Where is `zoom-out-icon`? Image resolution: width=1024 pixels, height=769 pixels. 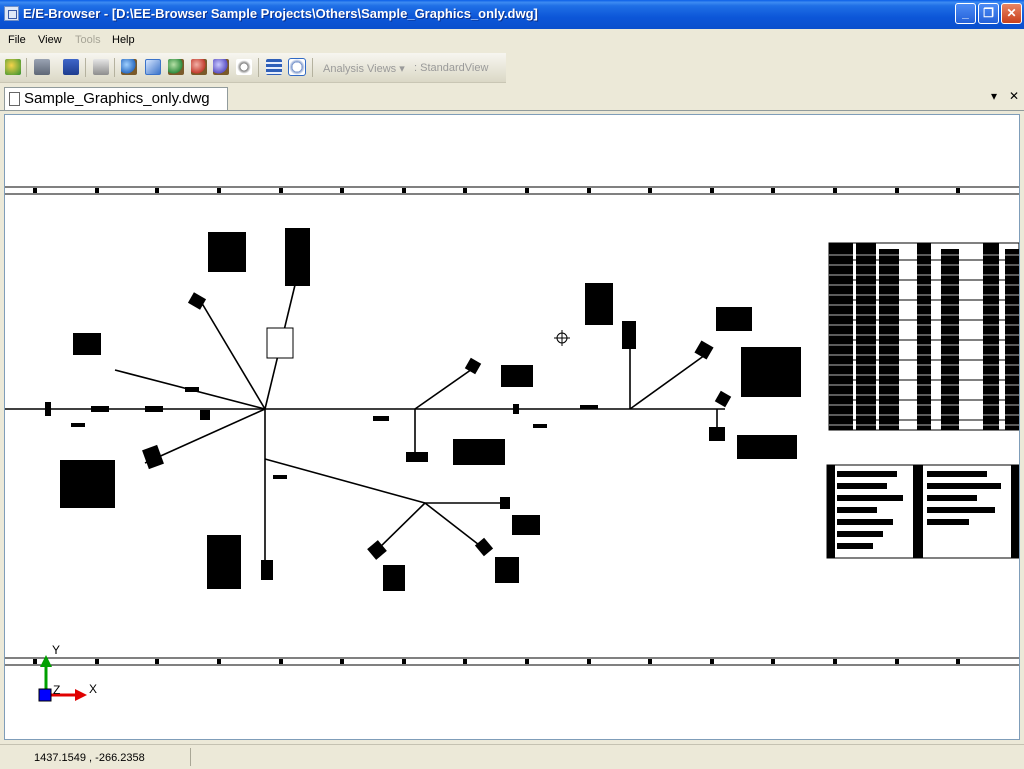 zoom-out-icon is located at coordinates (199, 67).